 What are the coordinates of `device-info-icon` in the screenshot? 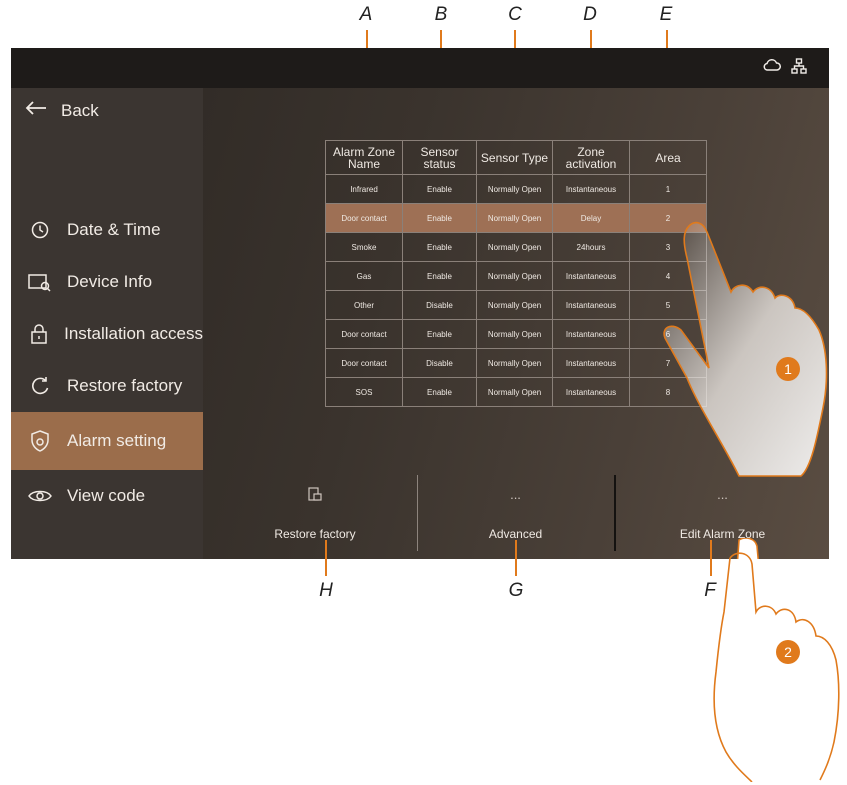 It's located at (40, 282).